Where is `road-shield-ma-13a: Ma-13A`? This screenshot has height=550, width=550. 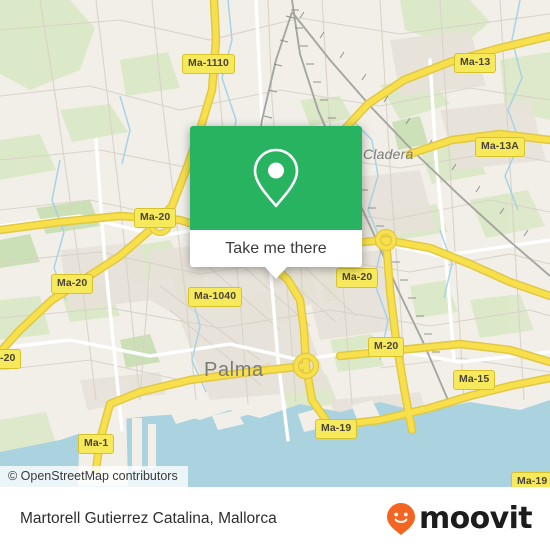
road-shield-ma-13a: Ma-13A is located at coordinates (500, 147).